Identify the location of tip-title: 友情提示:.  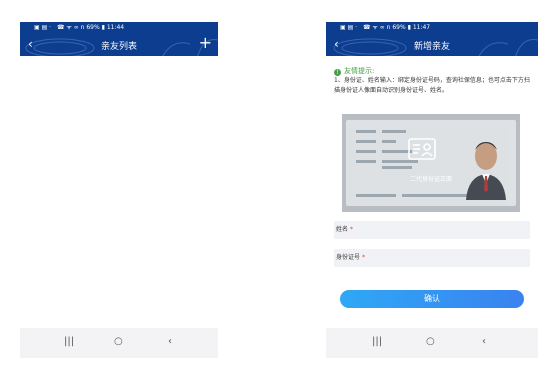
(359, 71).